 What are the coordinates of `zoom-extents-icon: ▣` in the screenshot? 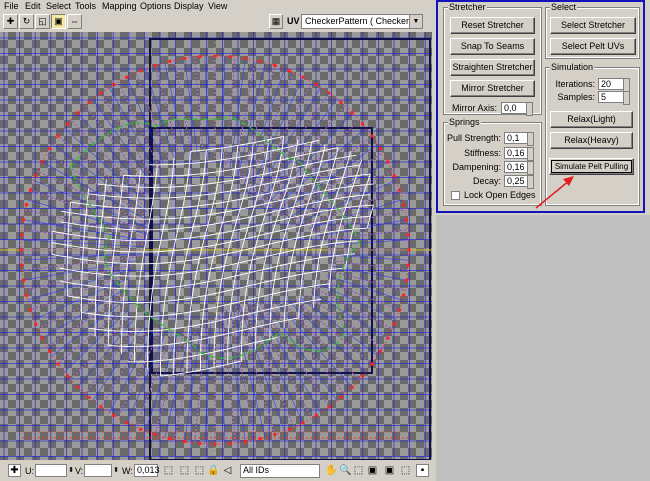 It's located at (372, 470).